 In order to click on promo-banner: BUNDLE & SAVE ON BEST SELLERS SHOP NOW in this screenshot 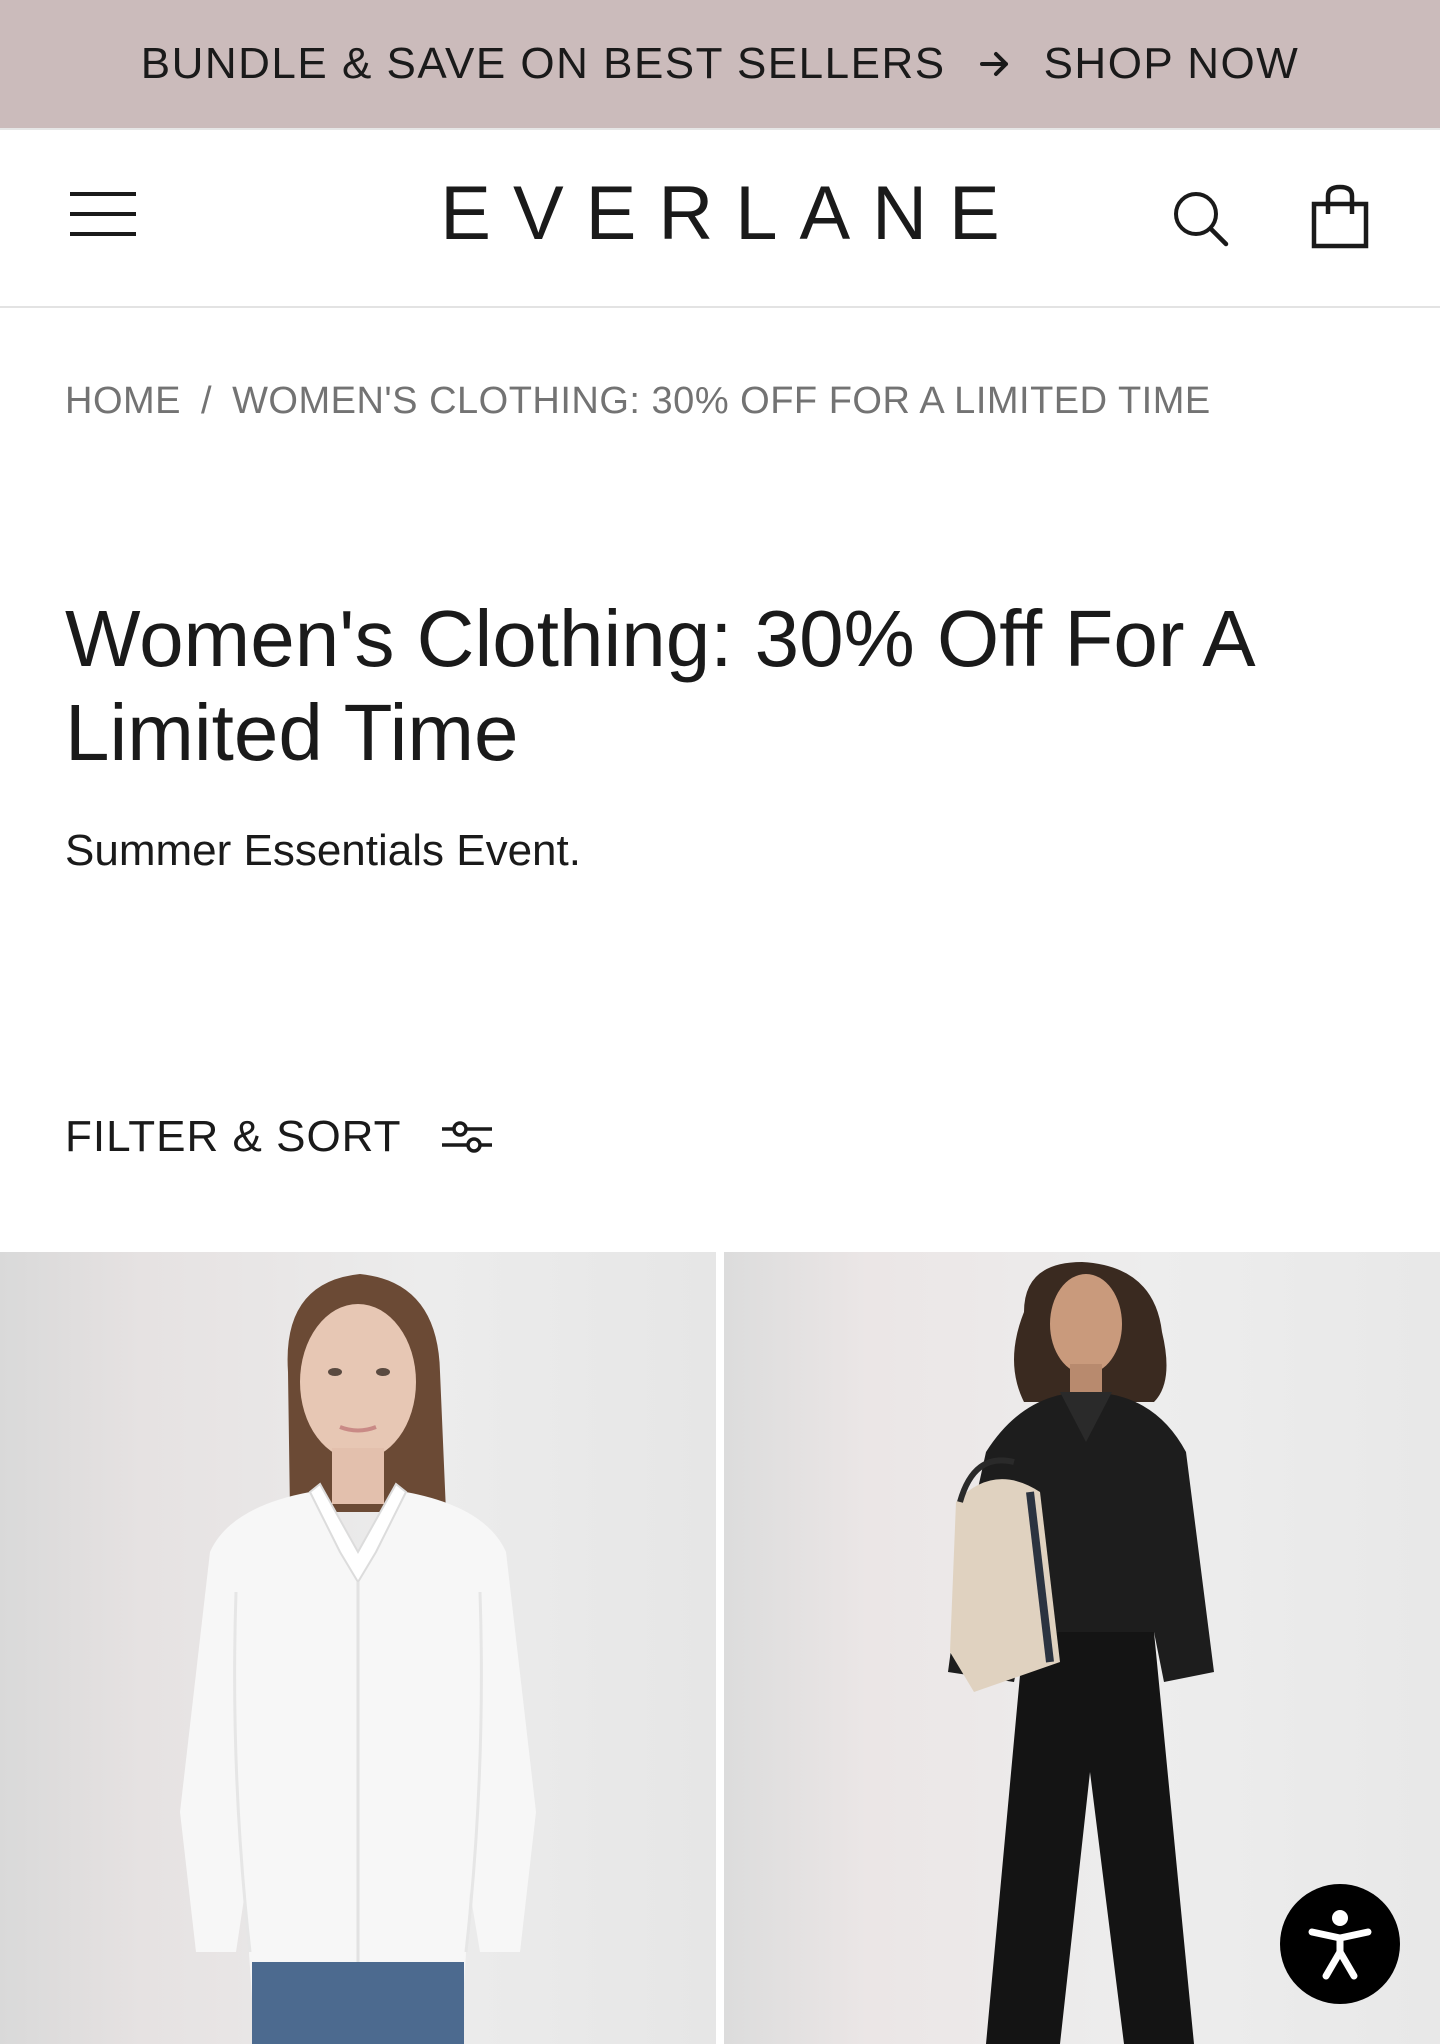, I will do `click(720, 64)`.